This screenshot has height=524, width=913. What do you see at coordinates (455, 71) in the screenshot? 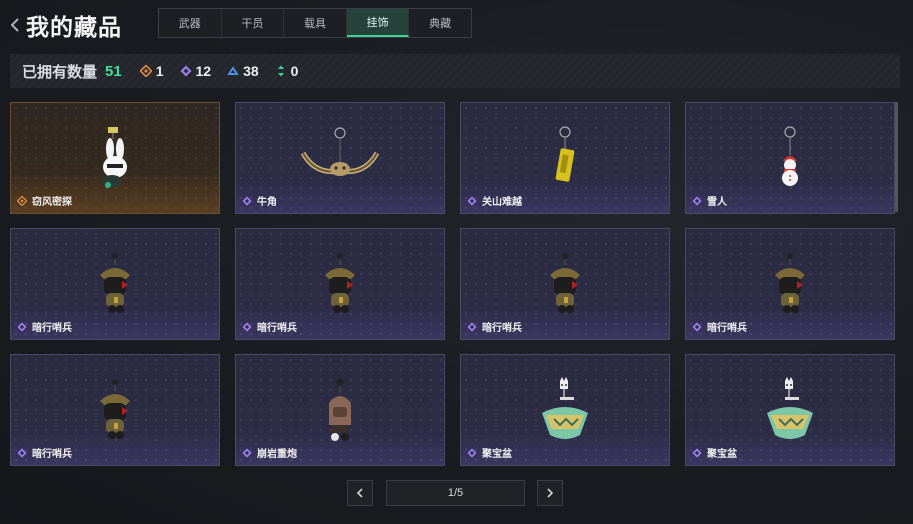
I see `owned-summary-bar: 已拥有数量 51 1 12 38 0` at bounding box center [455, 71].